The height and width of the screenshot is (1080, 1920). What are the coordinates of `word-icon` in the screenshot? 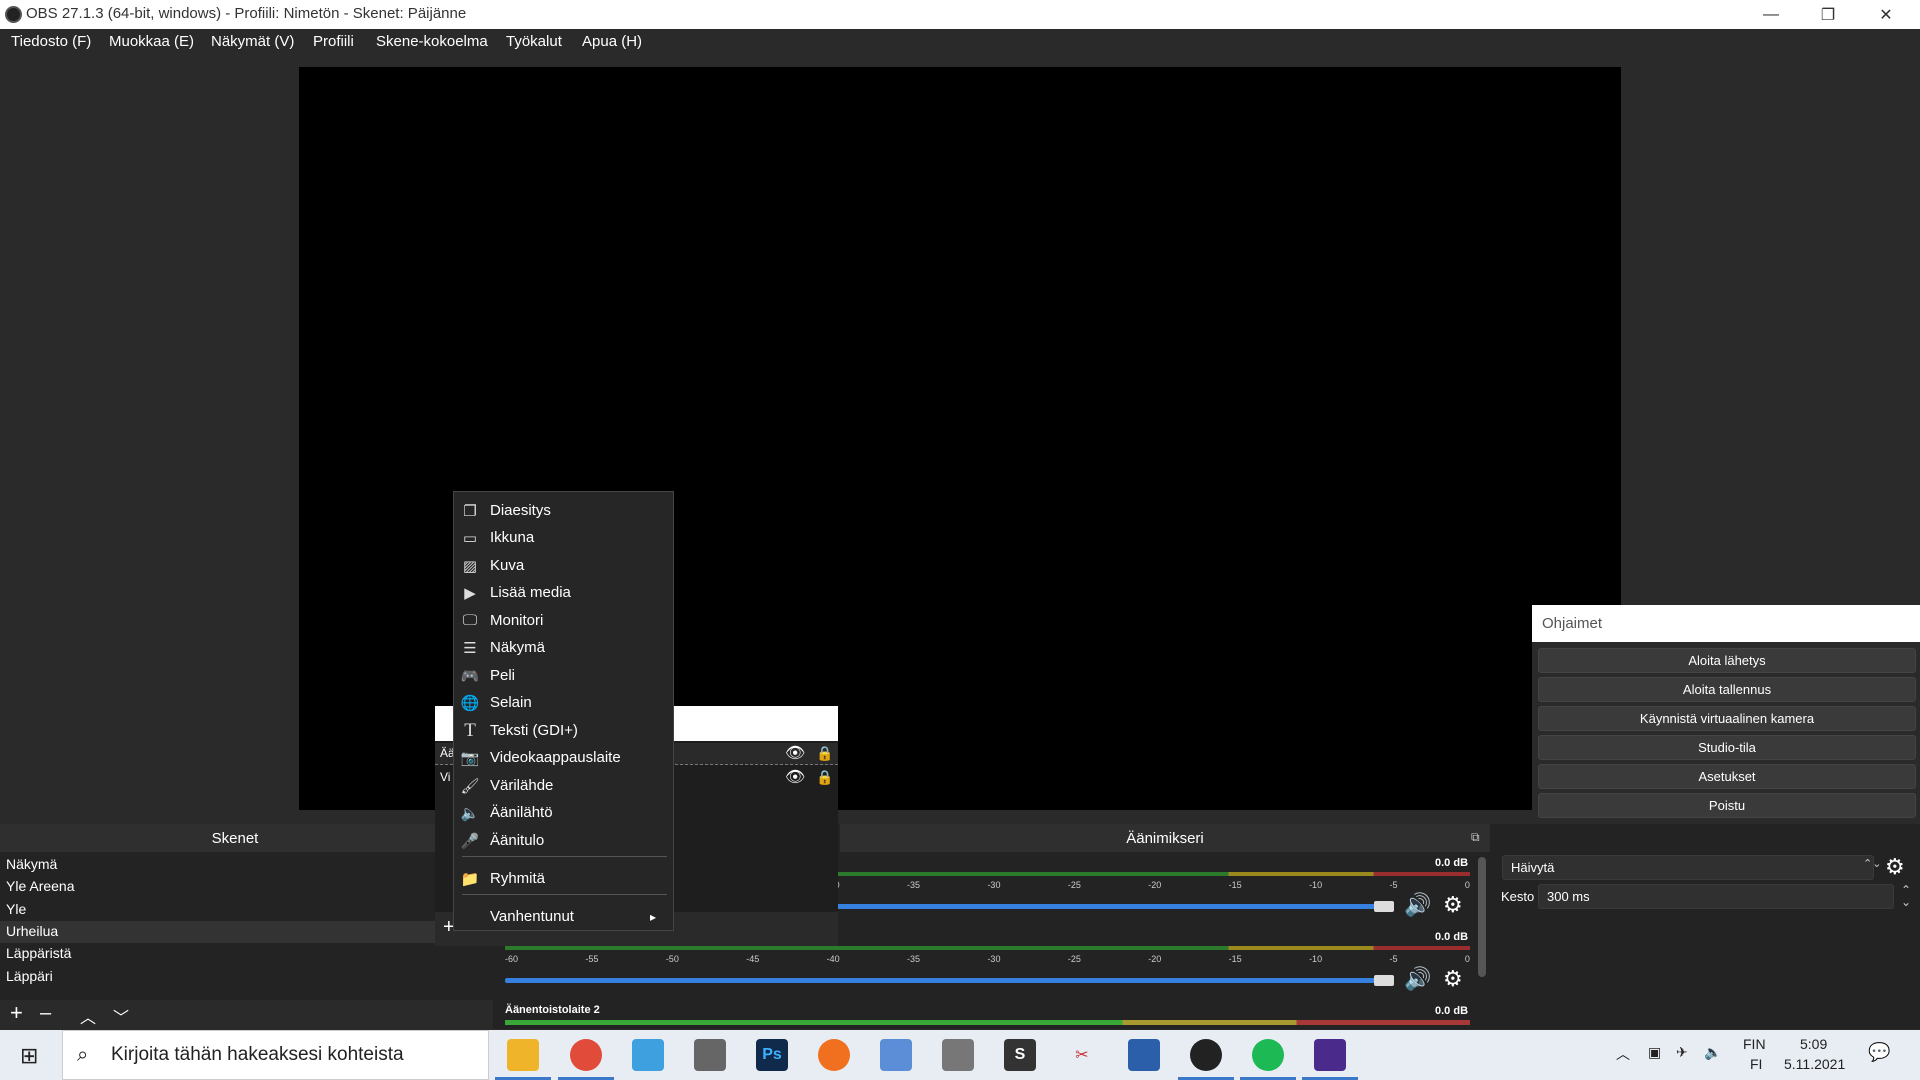 It's located at (1144, 1055).